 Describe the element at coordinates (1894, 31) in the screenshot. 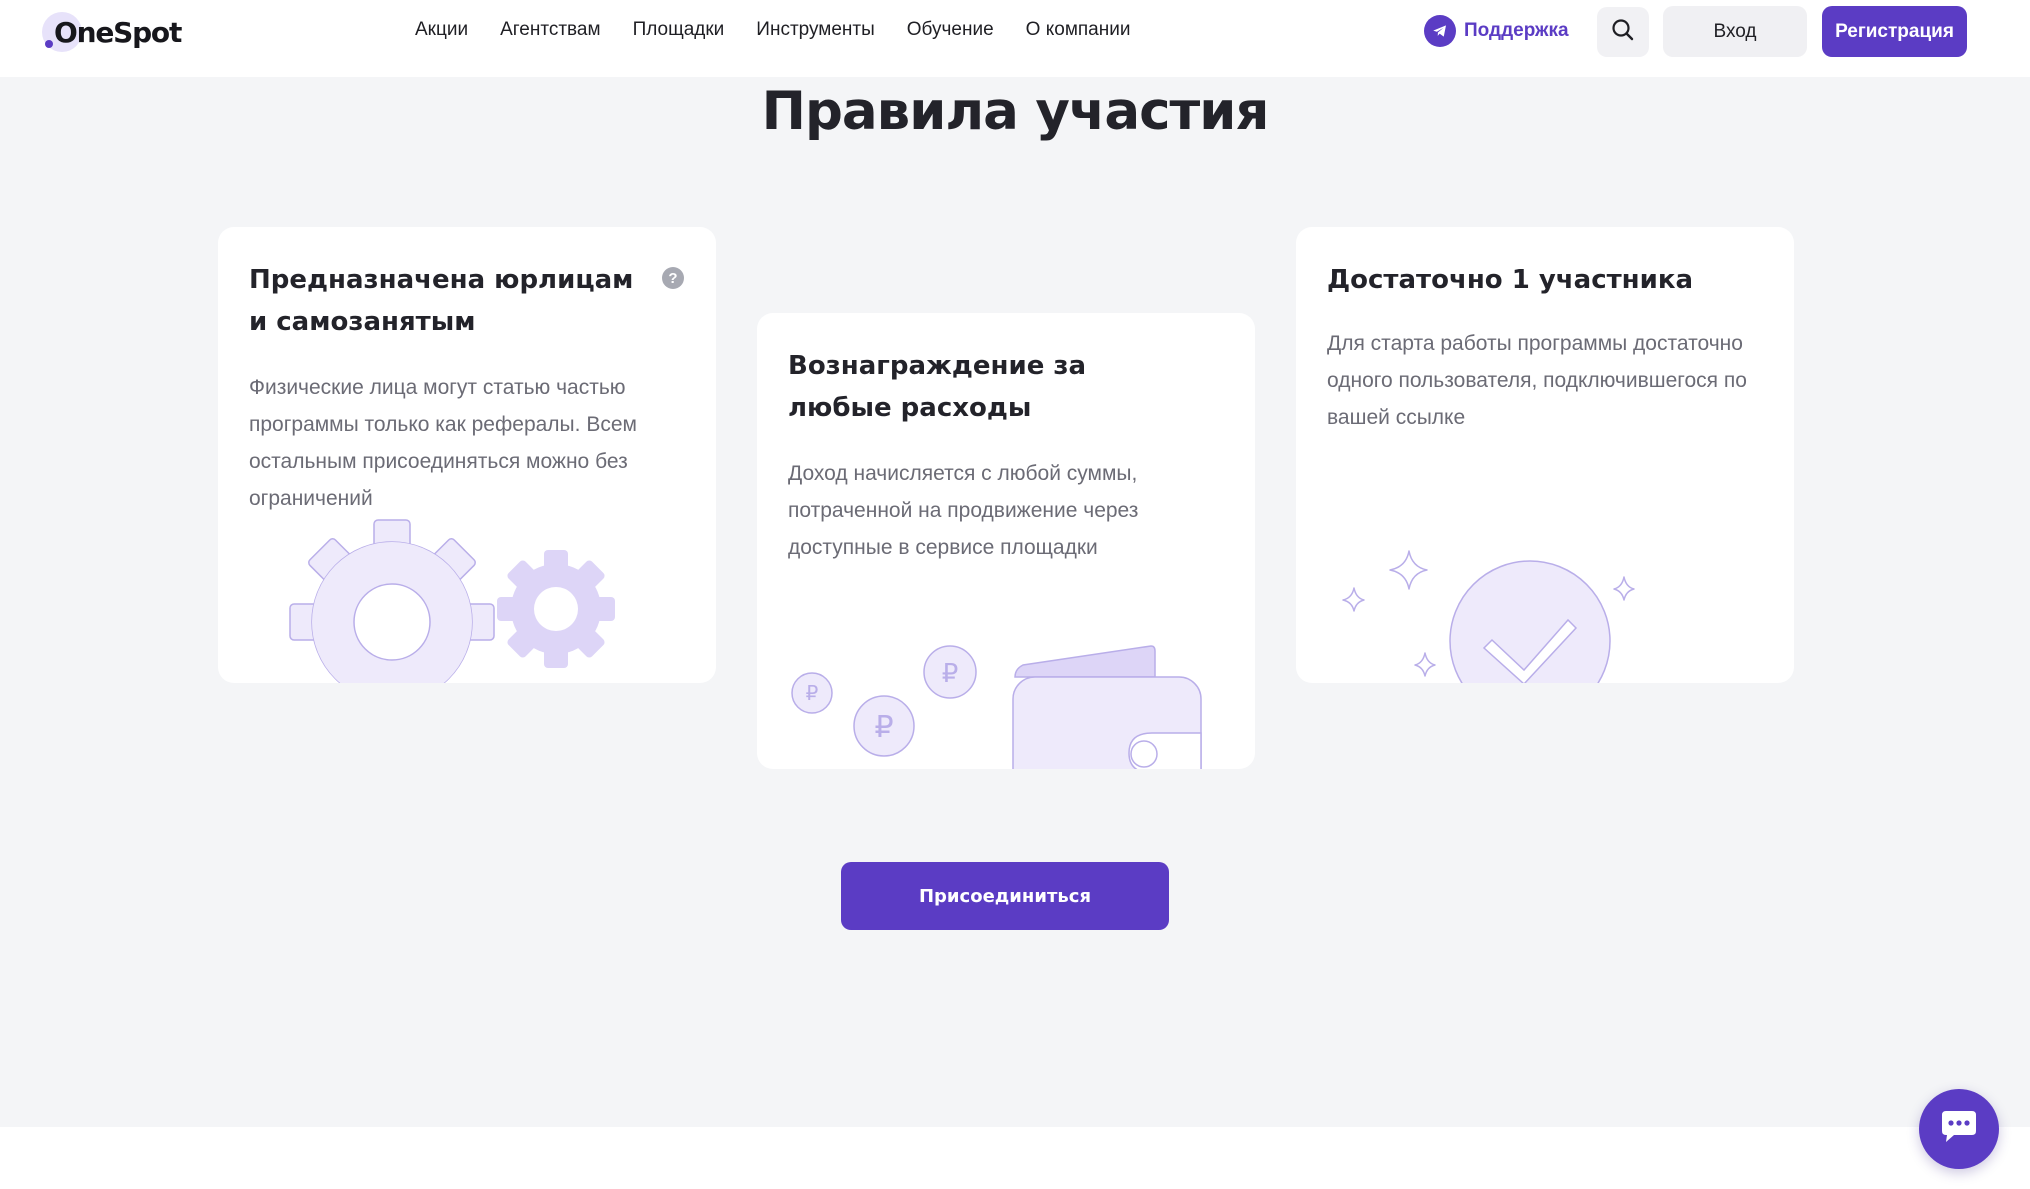

I see `register-button: Регистрация` at that location.